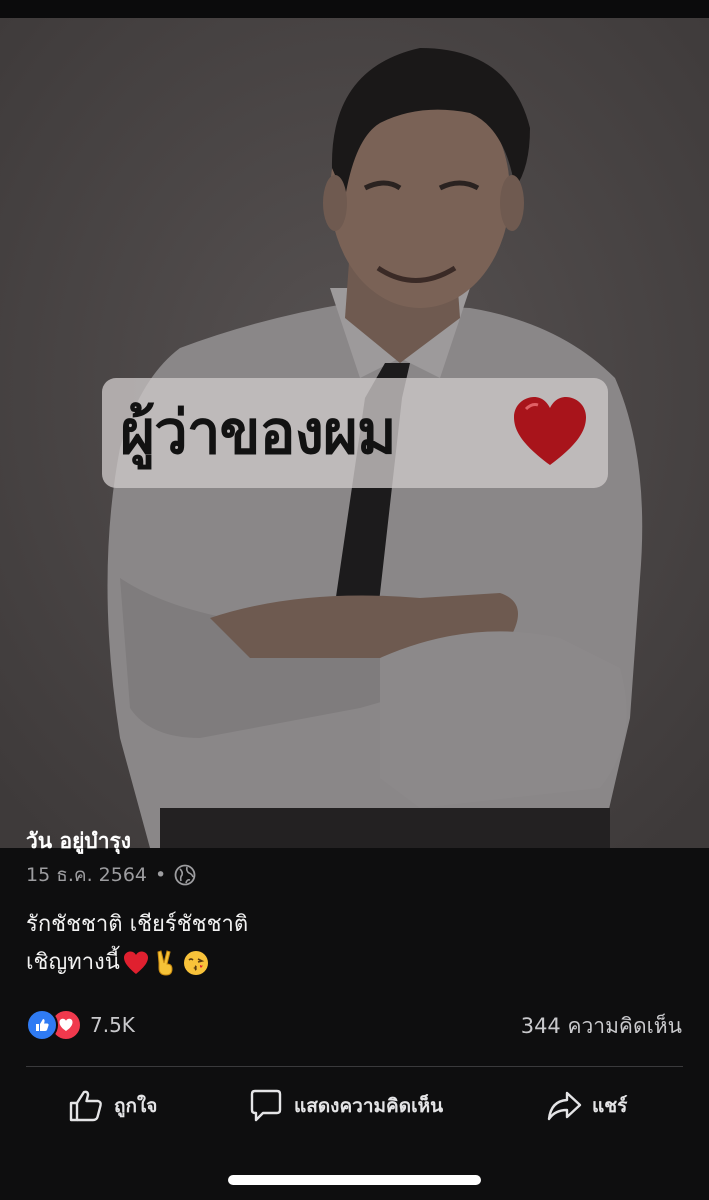 This screenshot has width=709, height=1200. Describe the element at coordinates (196, 963) in the screenshot. I see `kissing-face-emoji-icon` at that location.